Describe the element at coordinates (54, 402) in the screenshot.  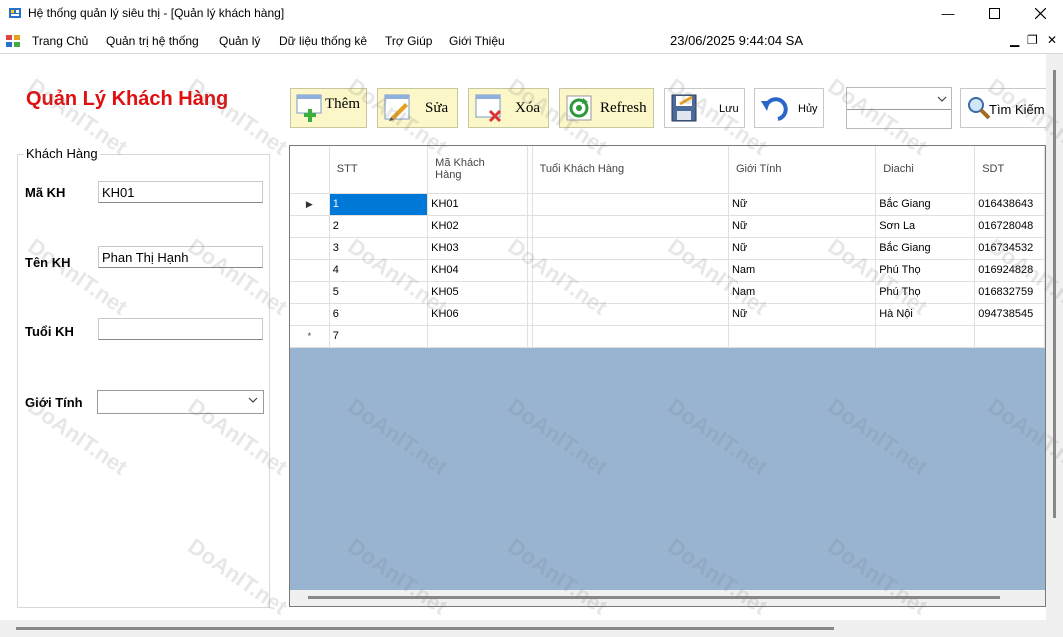
I see `gioi-tinh-label: Giới Tính` at that location.